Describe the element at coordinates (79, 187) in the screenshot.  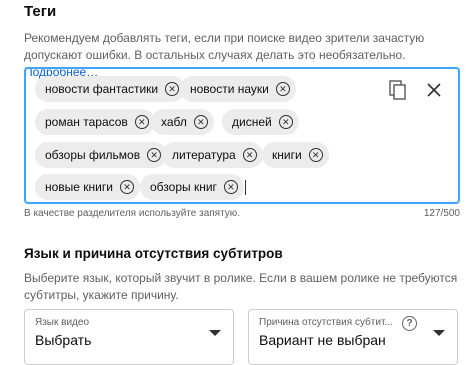
I see `tag-chip-label: новые книги` at that location.